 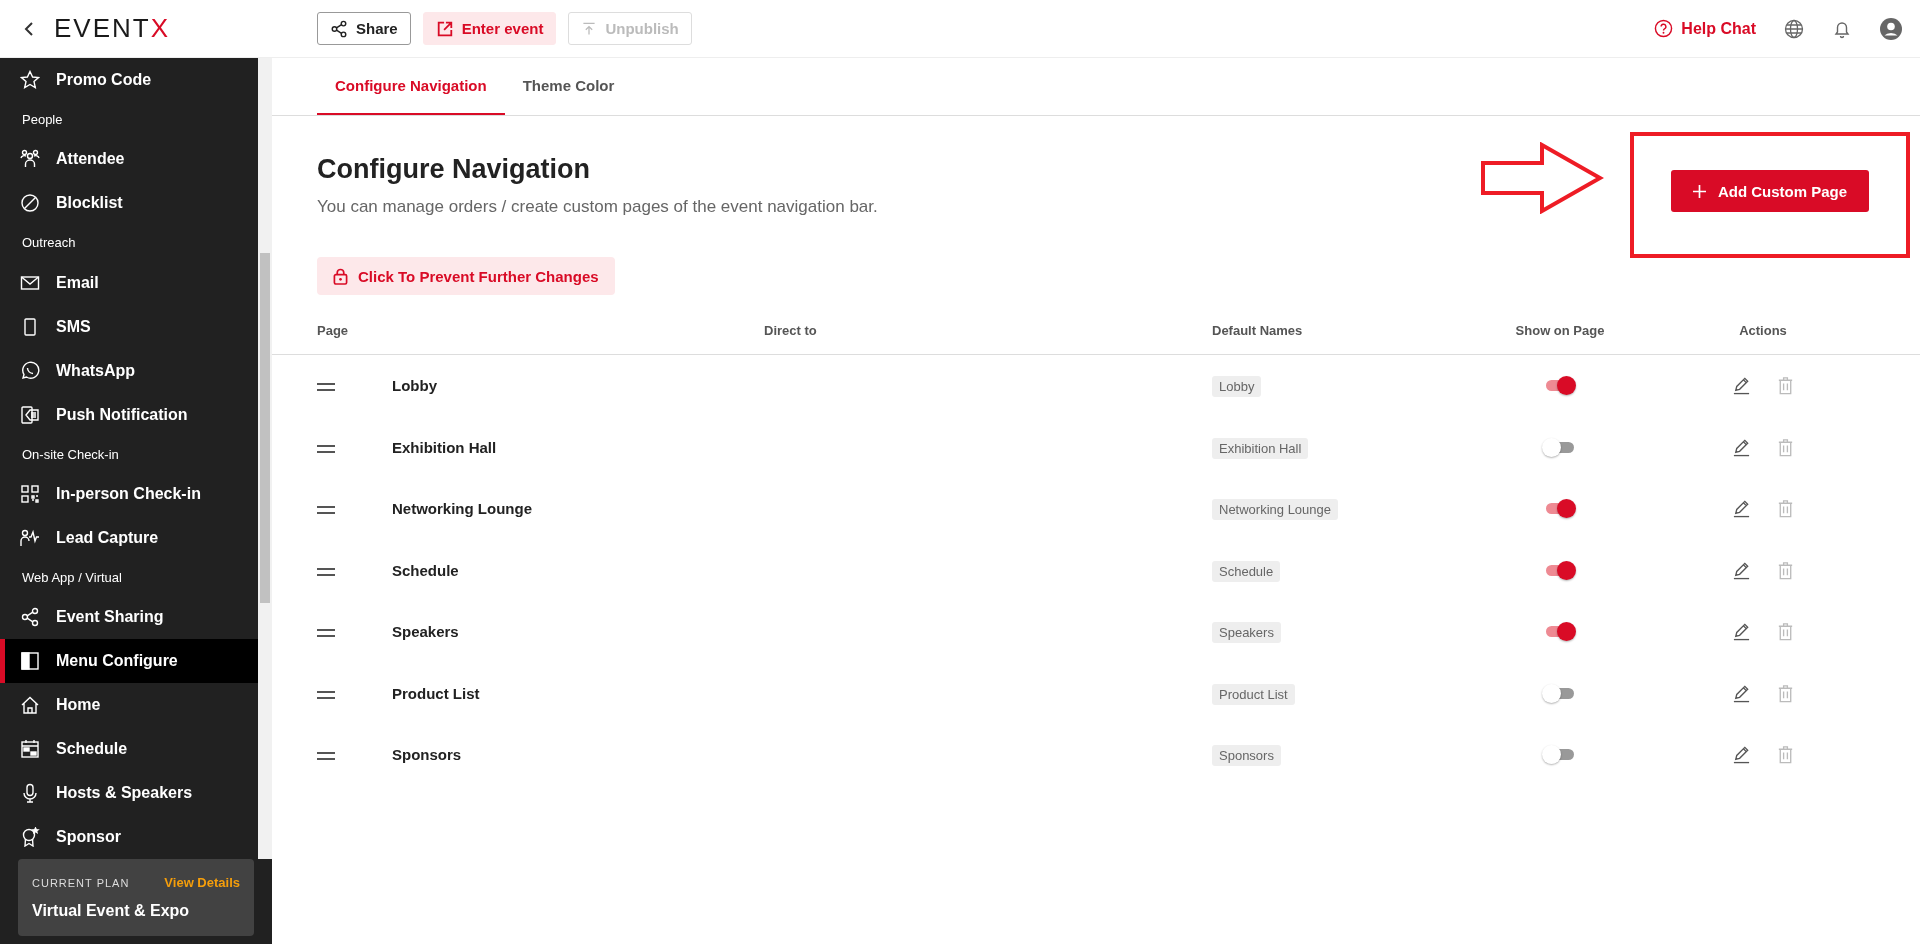 What do you see at coordinates (78, 705) in the screenshot?
I see `sidebar-item-label: Home` at bounding box center [78, 705].